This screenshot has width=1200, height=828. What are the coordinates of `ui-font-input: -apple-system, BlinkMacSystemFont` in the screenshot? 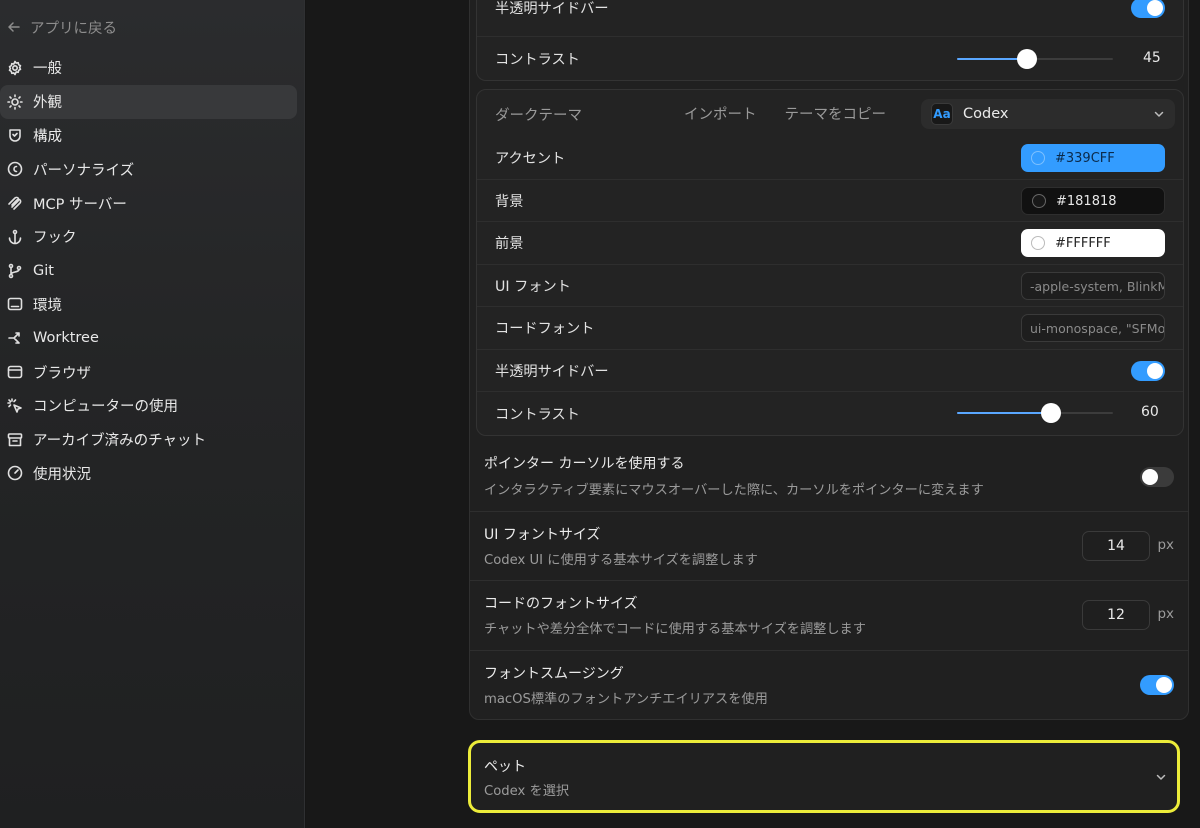 It's located at (1093, 286).